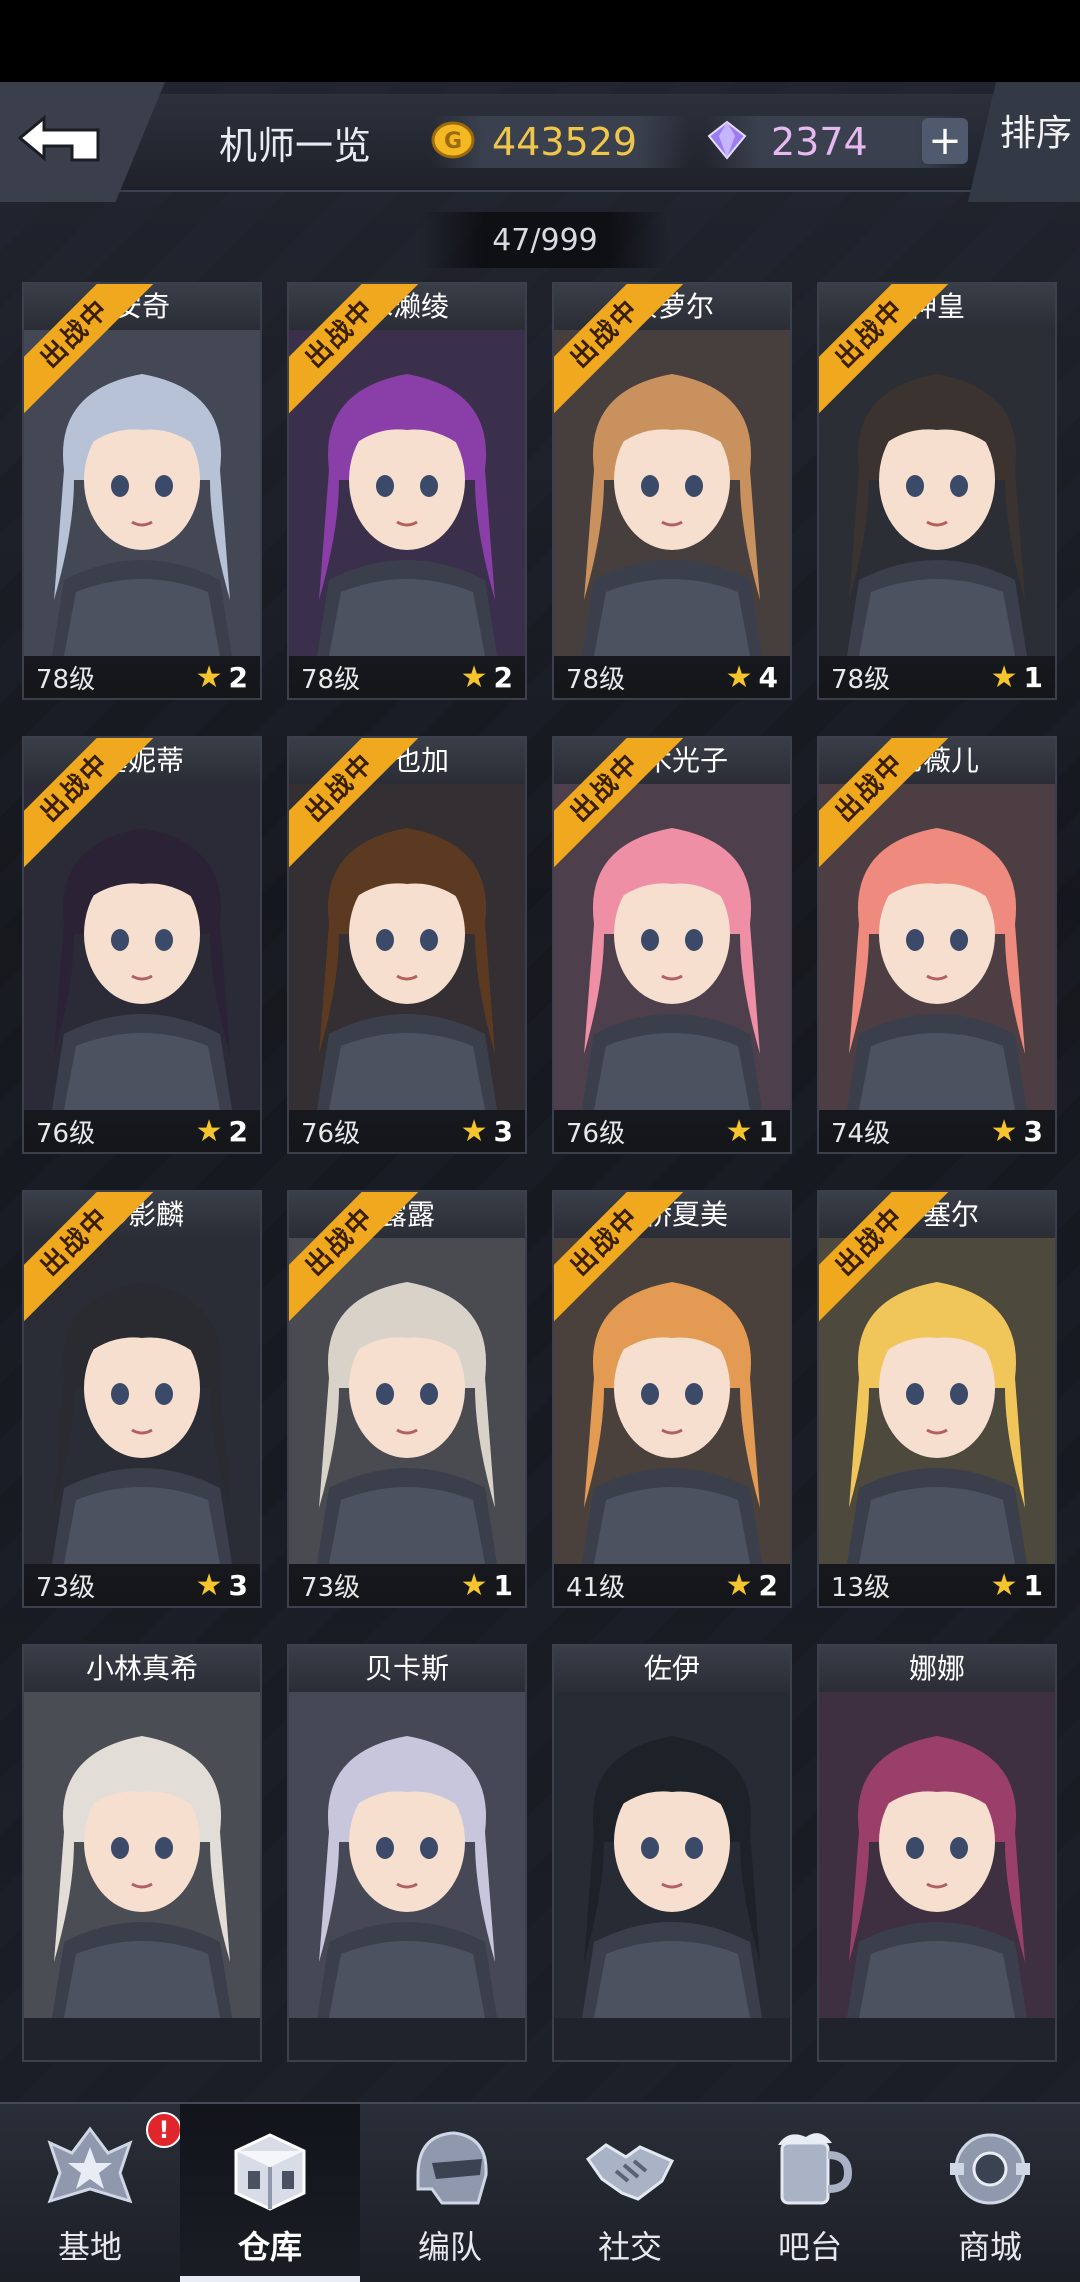  What do you see at coordinates (540, 41) in the screenshot?
I see `status-bar` at bounding box center [540, 41].